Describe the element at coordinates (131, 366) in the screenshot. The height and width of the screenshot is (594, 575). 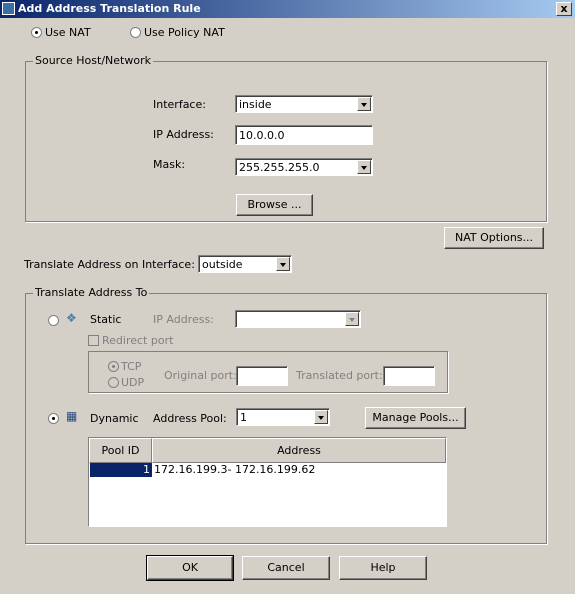
I see `tcp-label: TCP` at that location.